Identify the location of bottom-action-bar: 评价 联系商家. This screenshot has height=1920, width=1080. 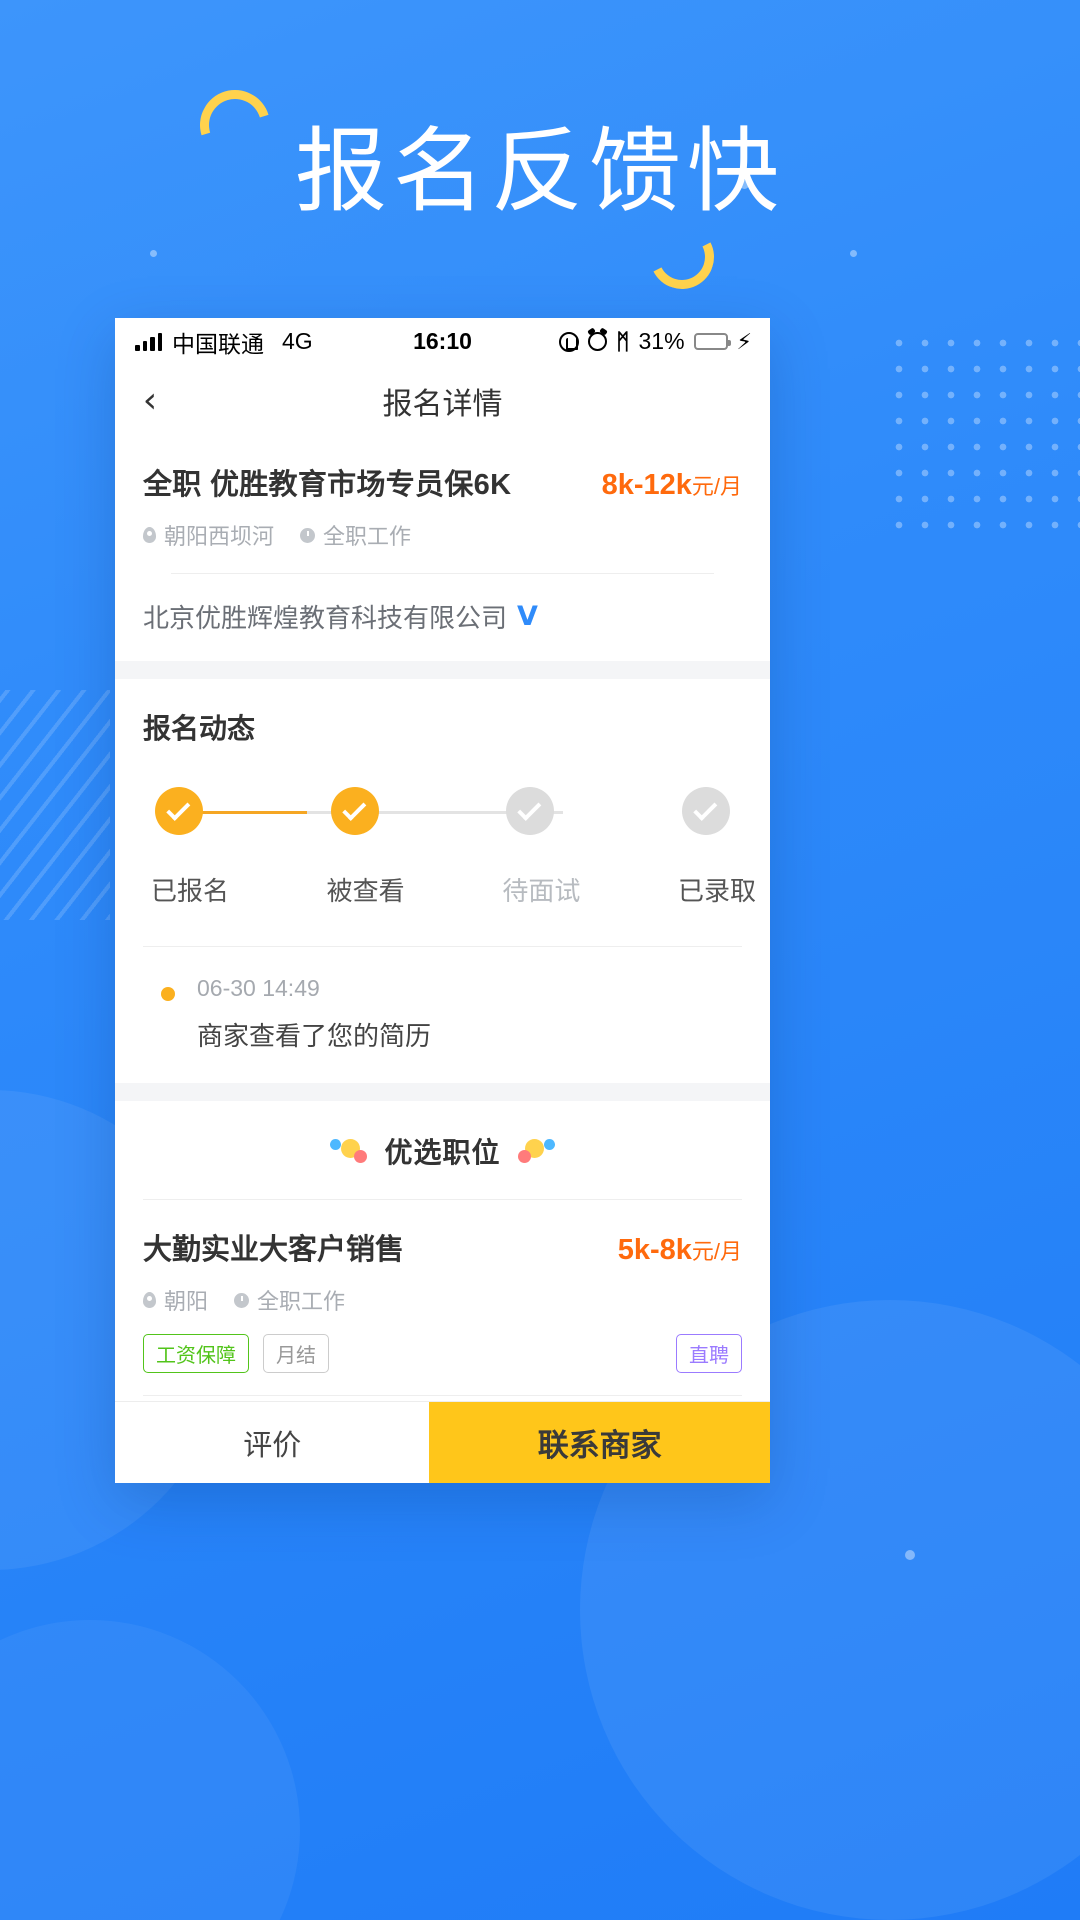
(442, 1442).